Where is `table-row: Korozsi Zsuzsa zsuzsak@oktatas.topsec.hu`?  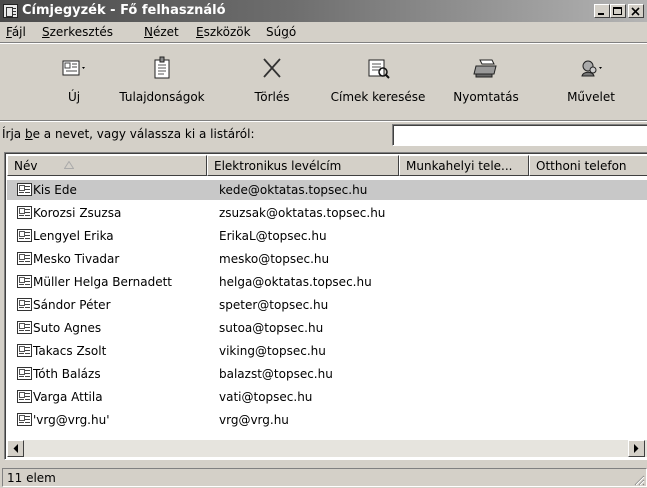 table-row: Korozsi Zsuzsa zsuzsak@oktatas.topsec.hu is located at coordinates (327, 213).